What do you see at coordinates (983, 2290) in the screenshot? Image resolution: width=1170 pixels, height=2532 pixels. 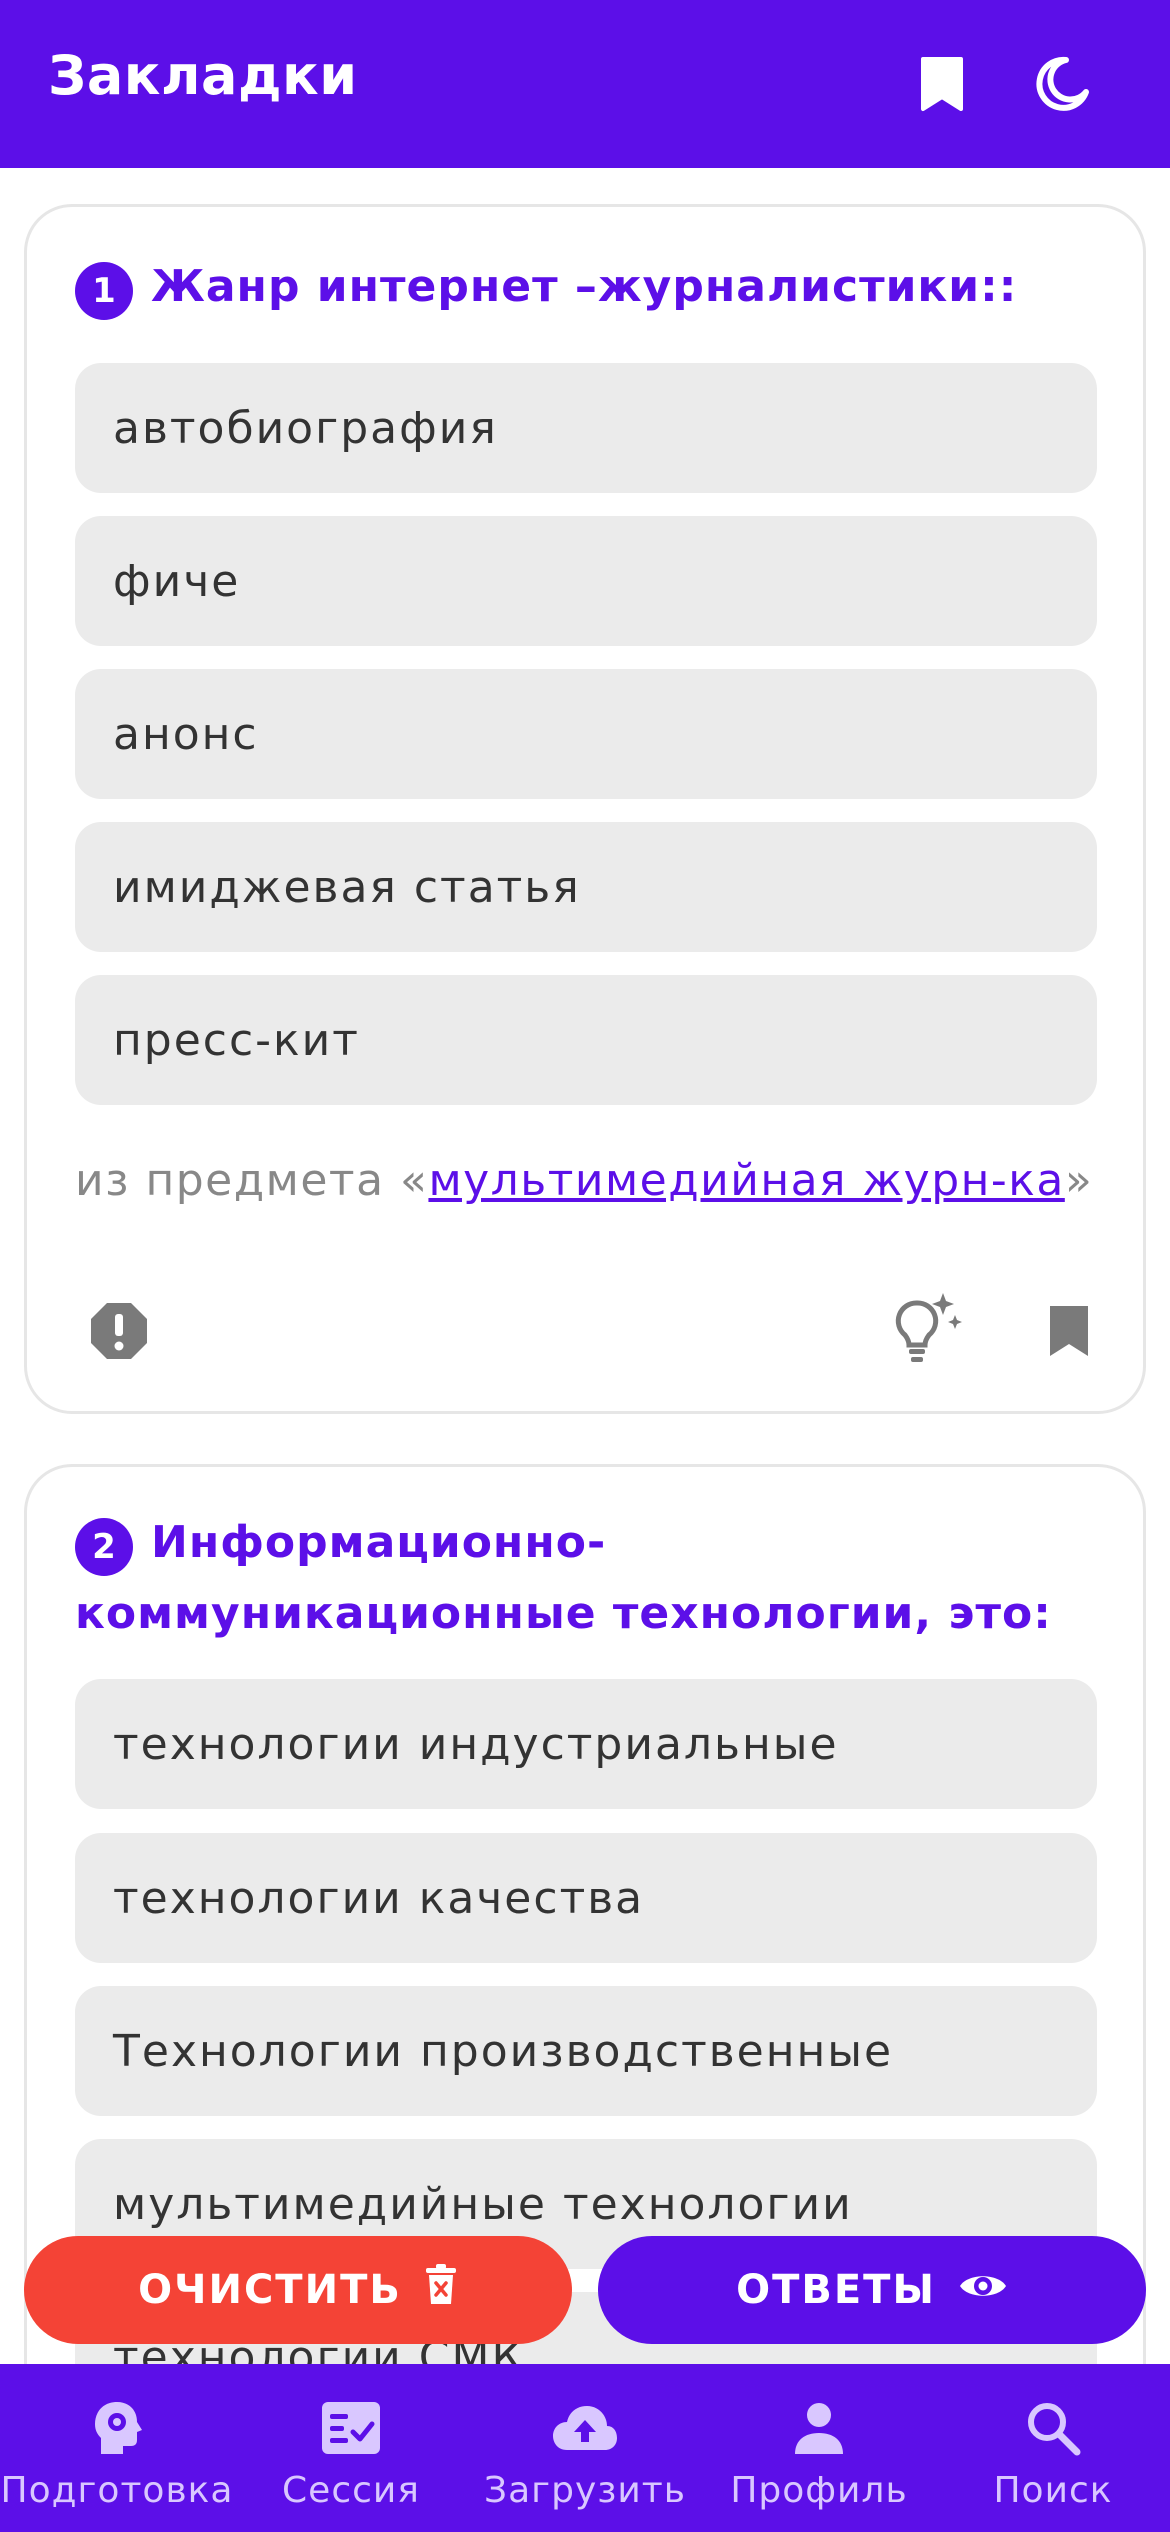 I see `eye-icon` at bounding box center [983, 2290].